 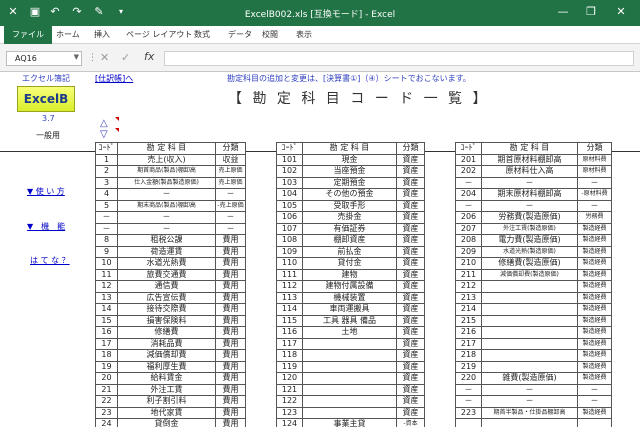 What do you see at coordinates (621, 12) in the screenshot?
I see `close-button: ✕` at bounding box center [621, 12].